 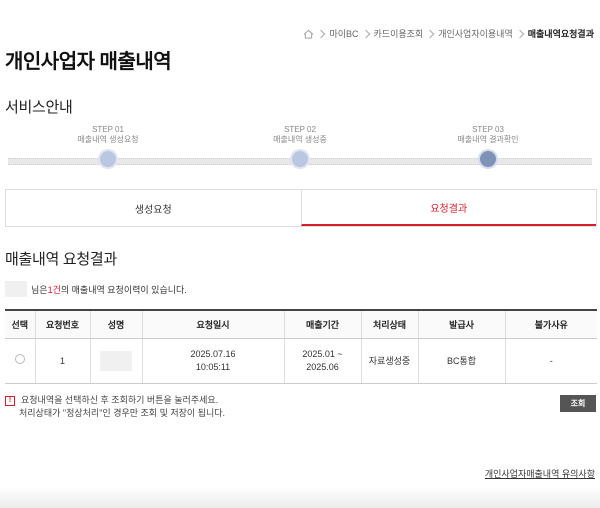 What do you see at coordinates (322, 324) in the screenshot?
I see `col-sales-period: 매출기간` at bounding box center [322, 324].